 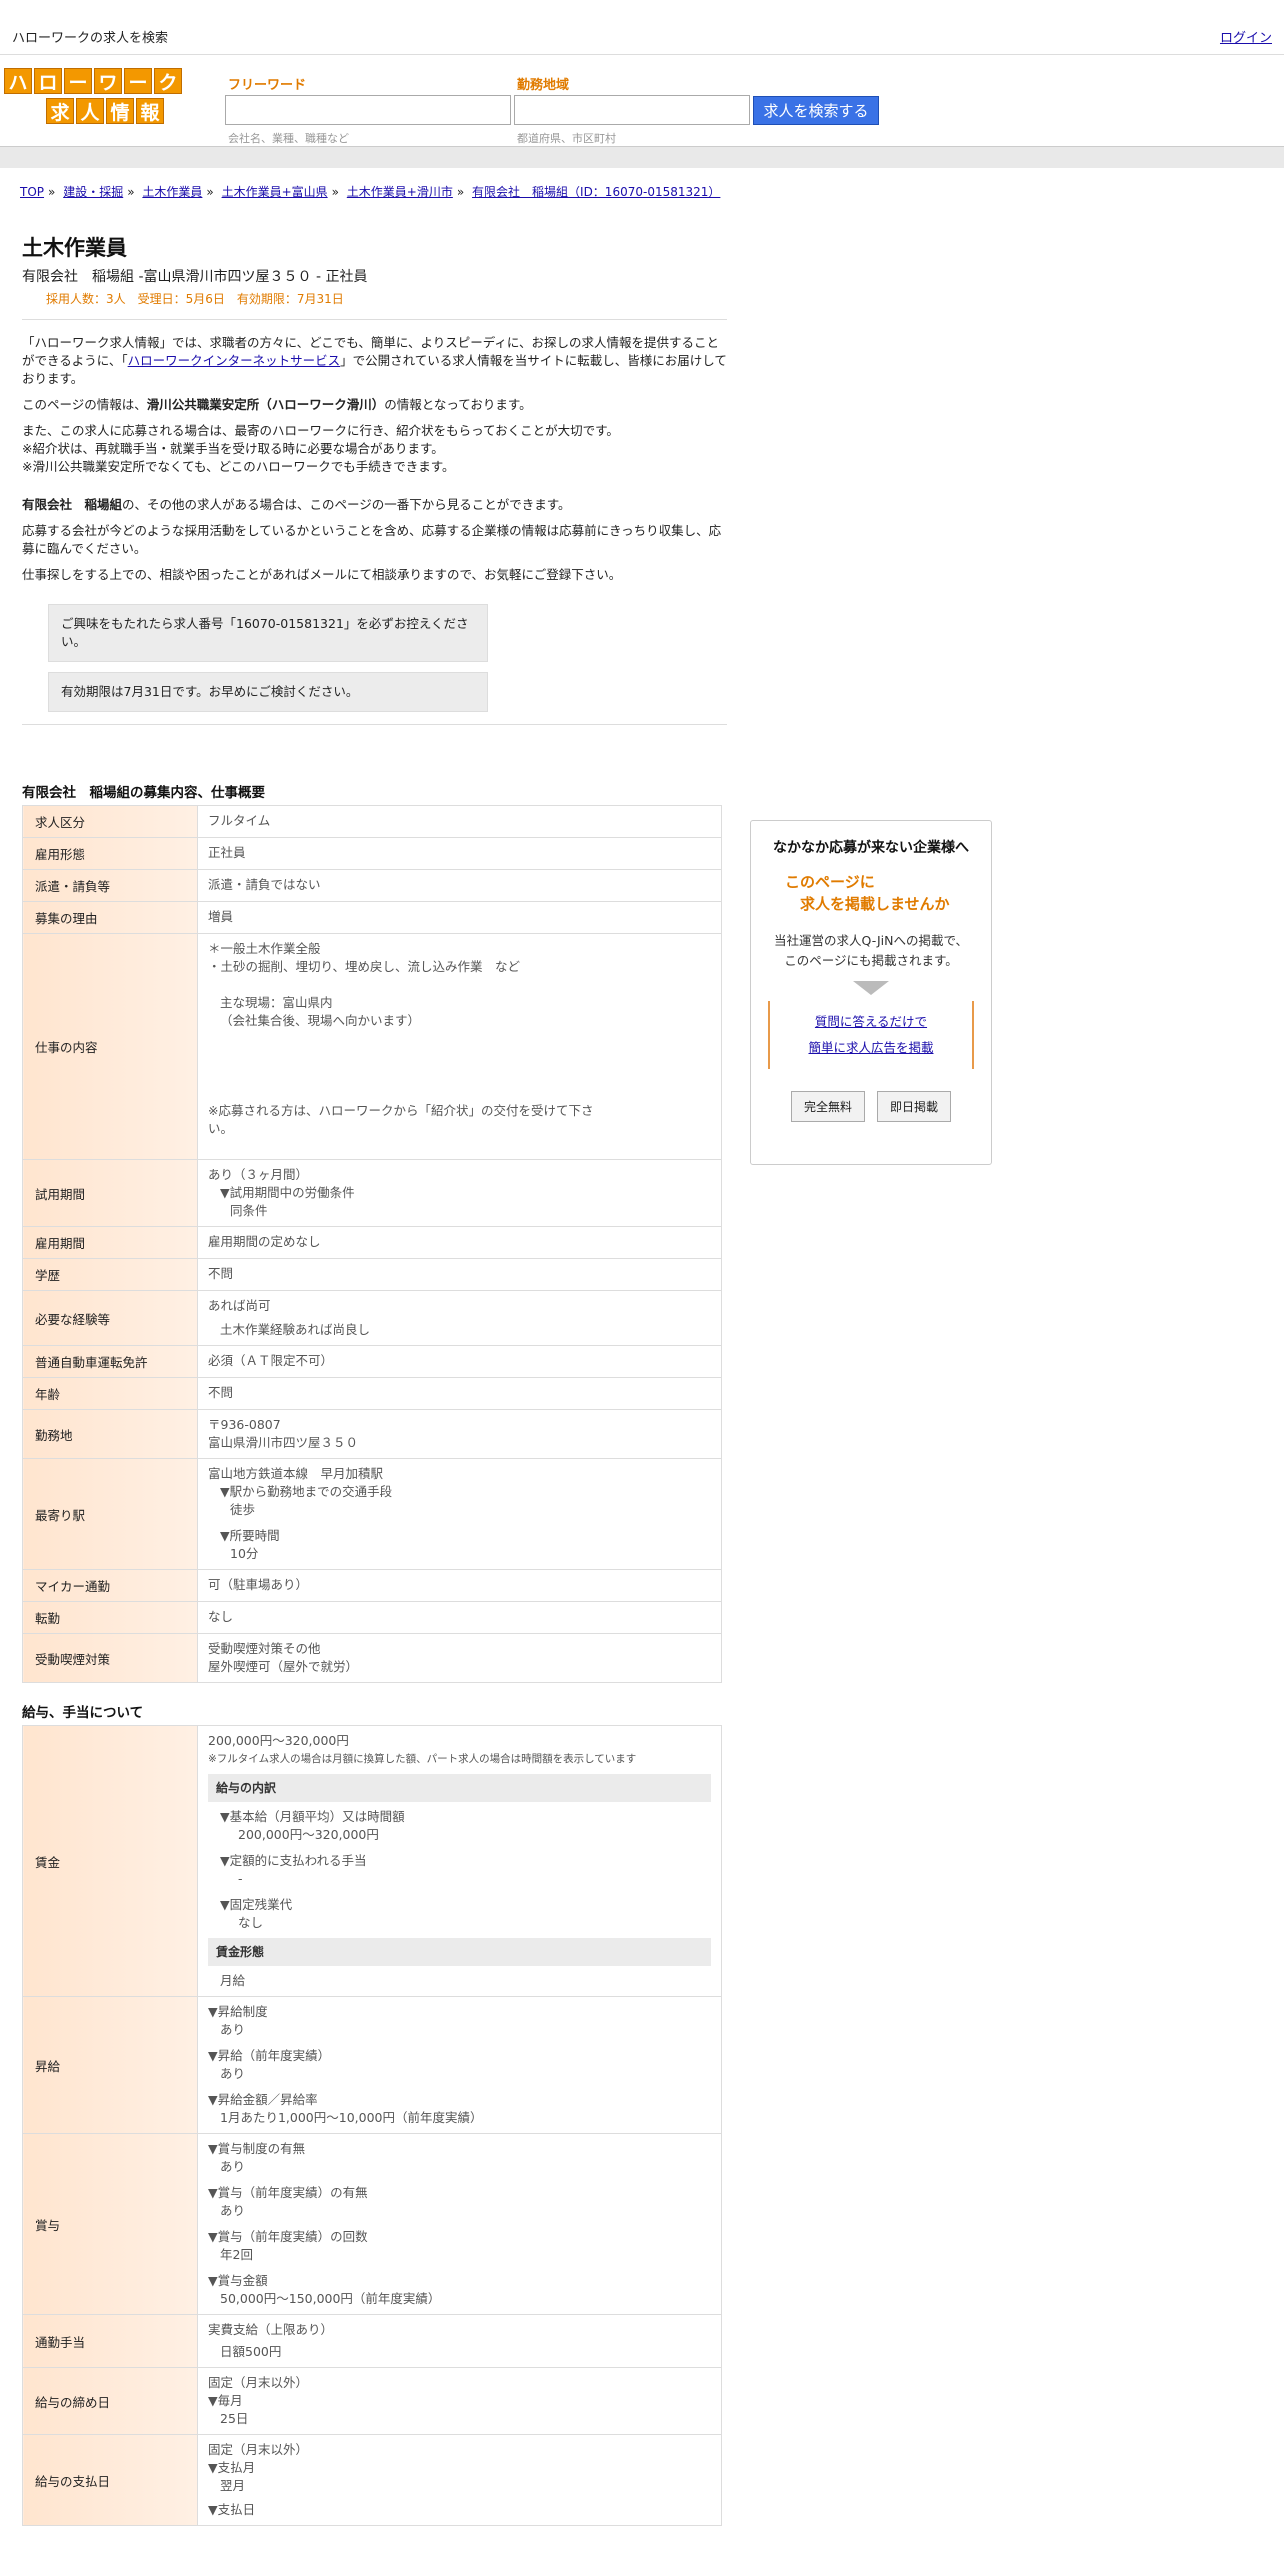 What do you see at coordinates (110, 853) in the screenshot?
I see `table-row-label: 雇用形態` at bounding box center [110, 853].